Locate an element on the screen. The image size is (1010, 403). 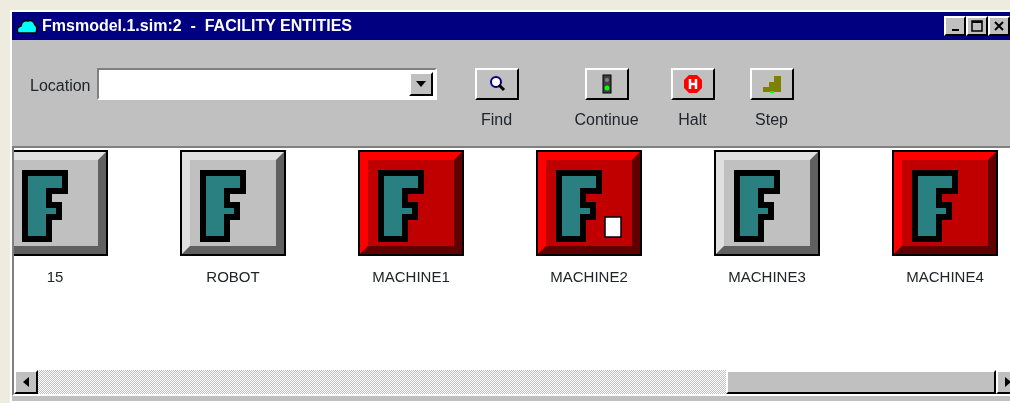
maximize-icon is located at coordinates (977, 26).